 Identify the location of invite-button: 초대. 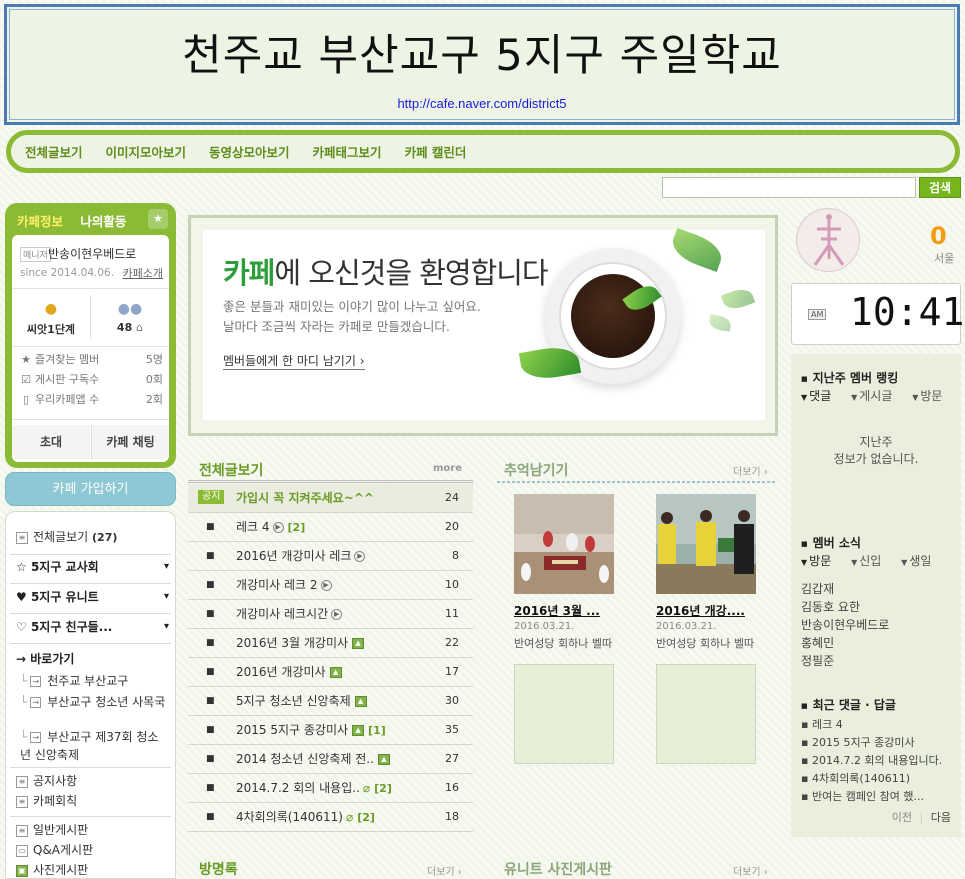
(51, 442).